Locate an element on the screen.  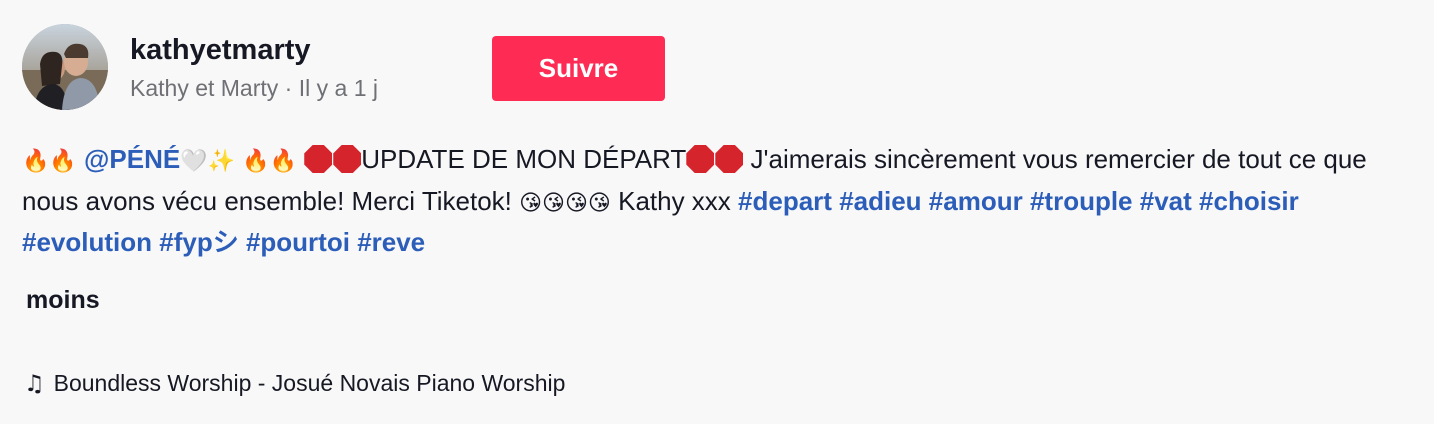
author-info: kathyetmarty Kathy et Marty · Il y a 1 j is located at coordinates (254, 67).